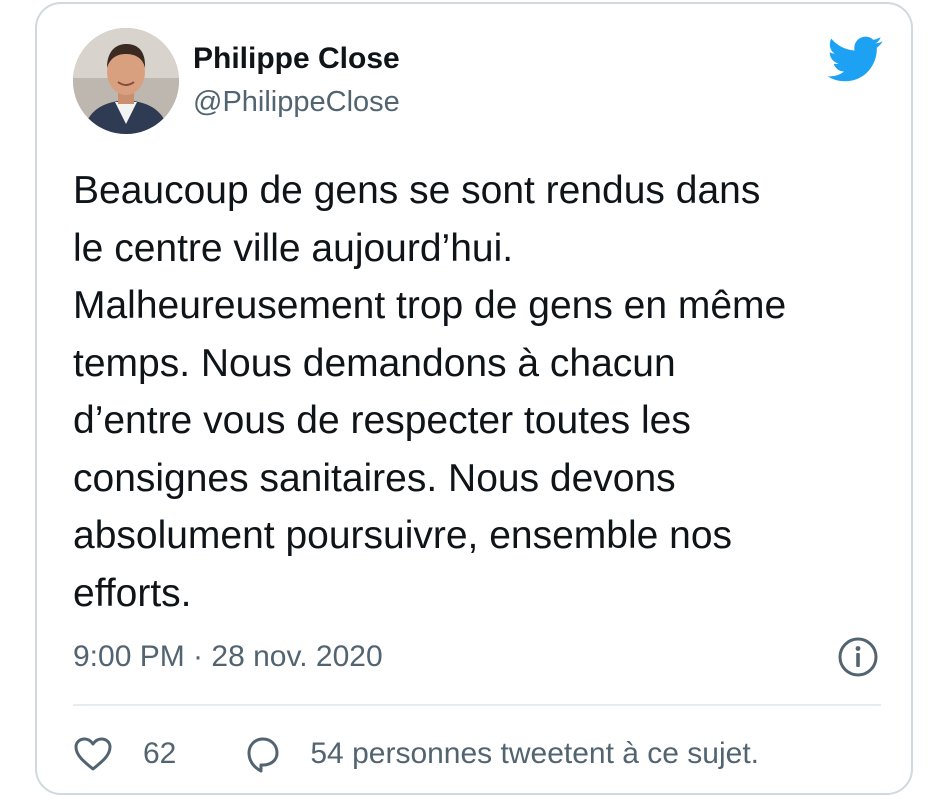 The image size is (950, 799). Describe the element at coordinates (160, 753) in the screenshot. I see `like-count: 62` at that location.